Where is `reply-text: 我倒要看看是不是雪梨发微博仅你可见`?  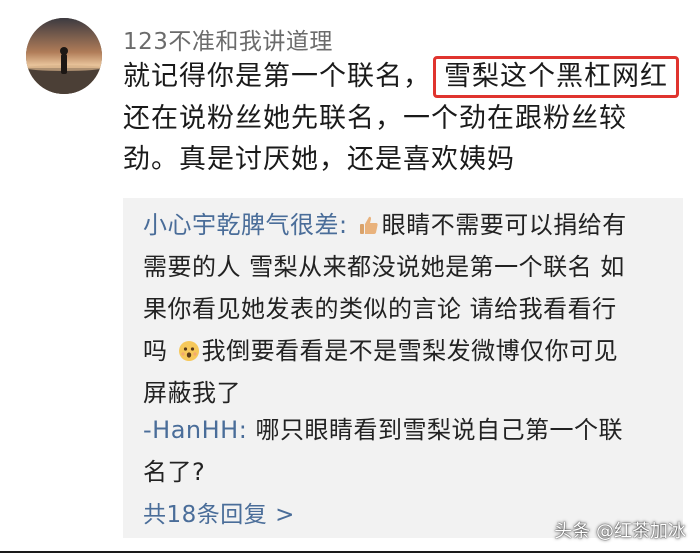
reply-text: 我倒要看看是不是雪梨发微博仅你可见 is located at coordinates (410, 351).